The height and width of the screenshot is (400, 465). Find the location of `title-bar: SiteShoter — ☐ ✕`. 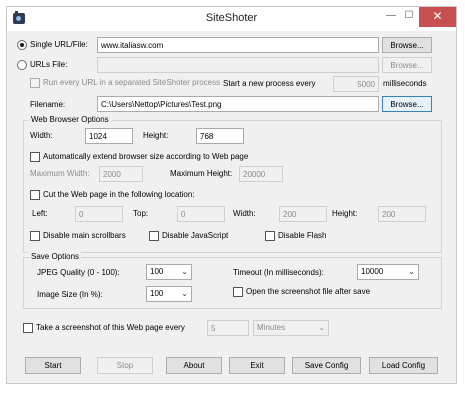

title-bar: SiteShoter — ☐ ✕ is located at coordinates (231, 19).